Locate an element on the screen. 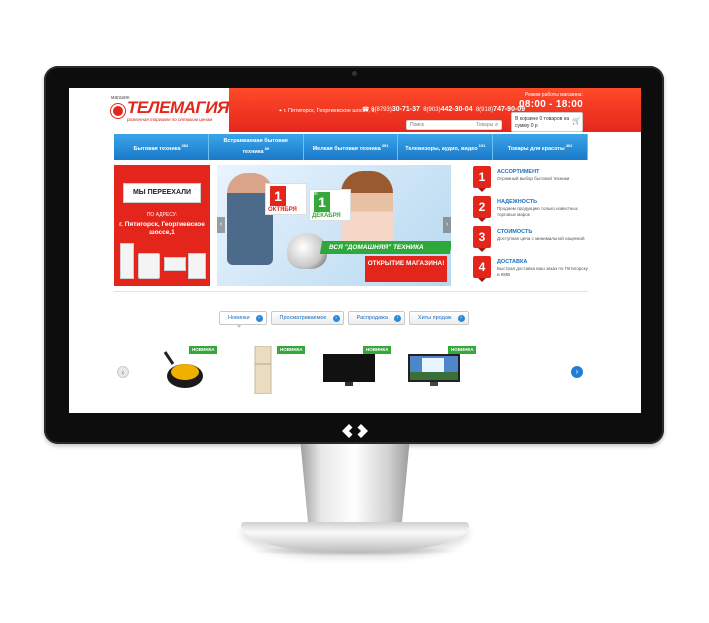  cart-icon: 🛒 is located at coordinates (576, 121).